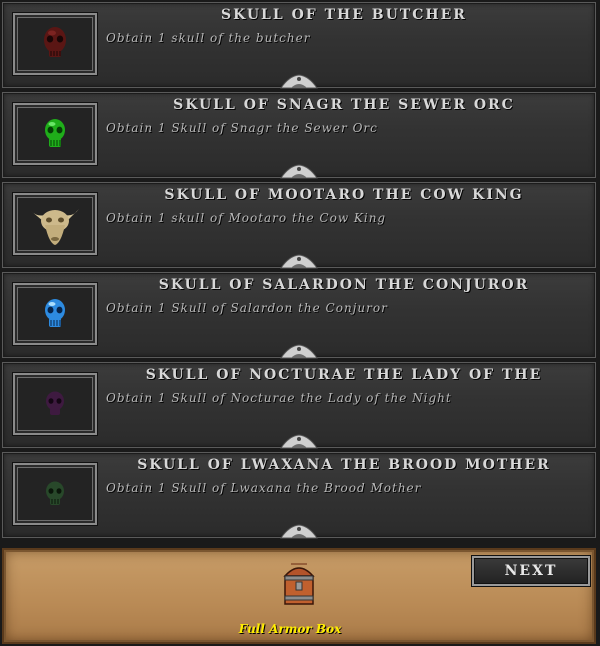  I want to click on dark-green-skull-icon, so click(55, 493).